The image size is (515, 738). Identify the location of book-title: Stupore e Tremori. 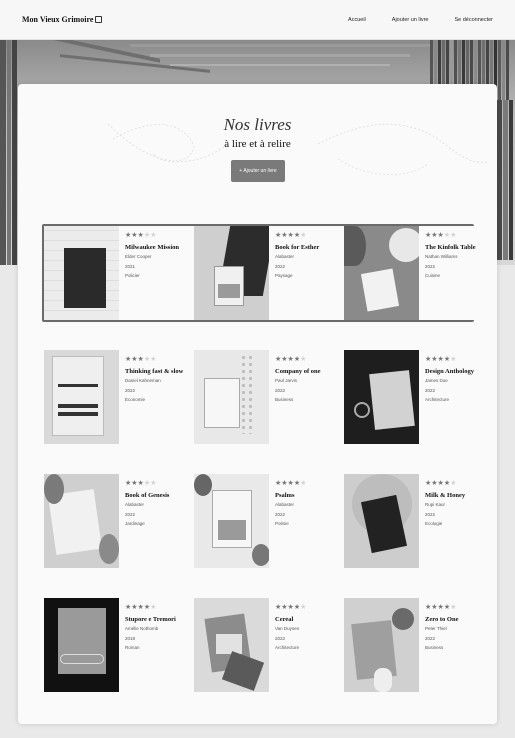
(150, 619).